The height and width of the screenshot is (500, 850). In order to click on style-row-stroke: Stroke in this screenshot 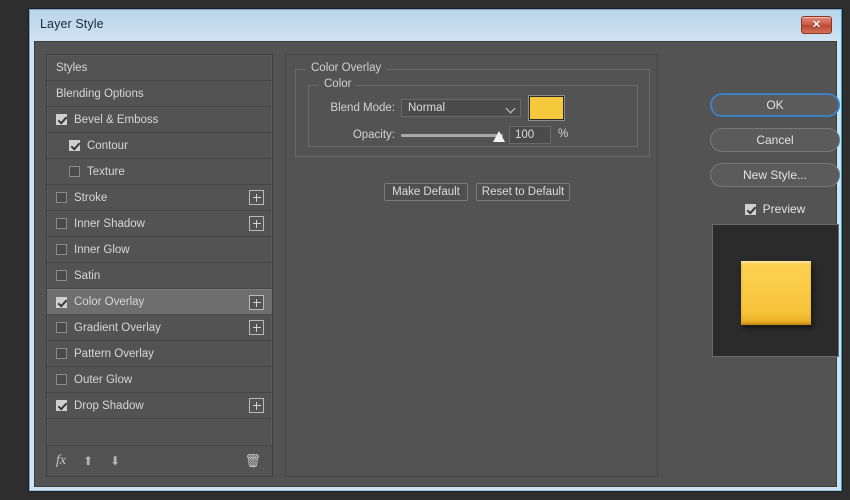, I will do `click(159, 198)`.